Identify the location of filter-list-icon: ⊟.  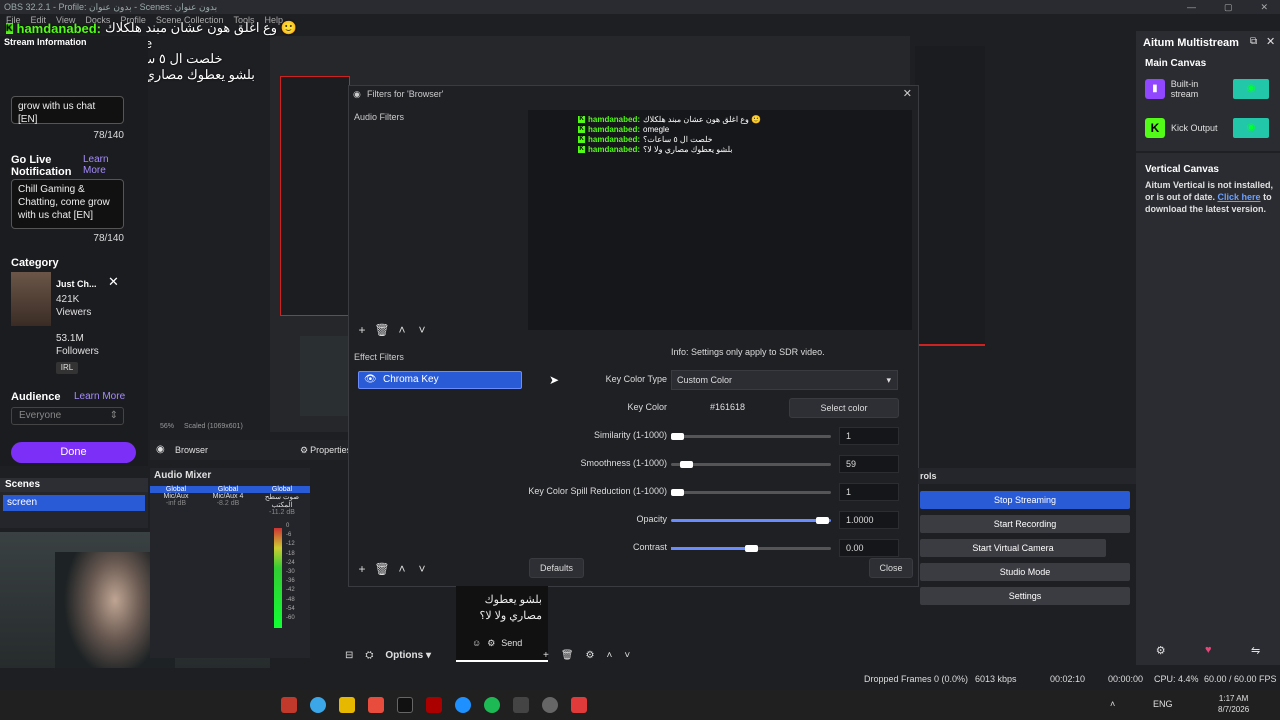
(349, 655).